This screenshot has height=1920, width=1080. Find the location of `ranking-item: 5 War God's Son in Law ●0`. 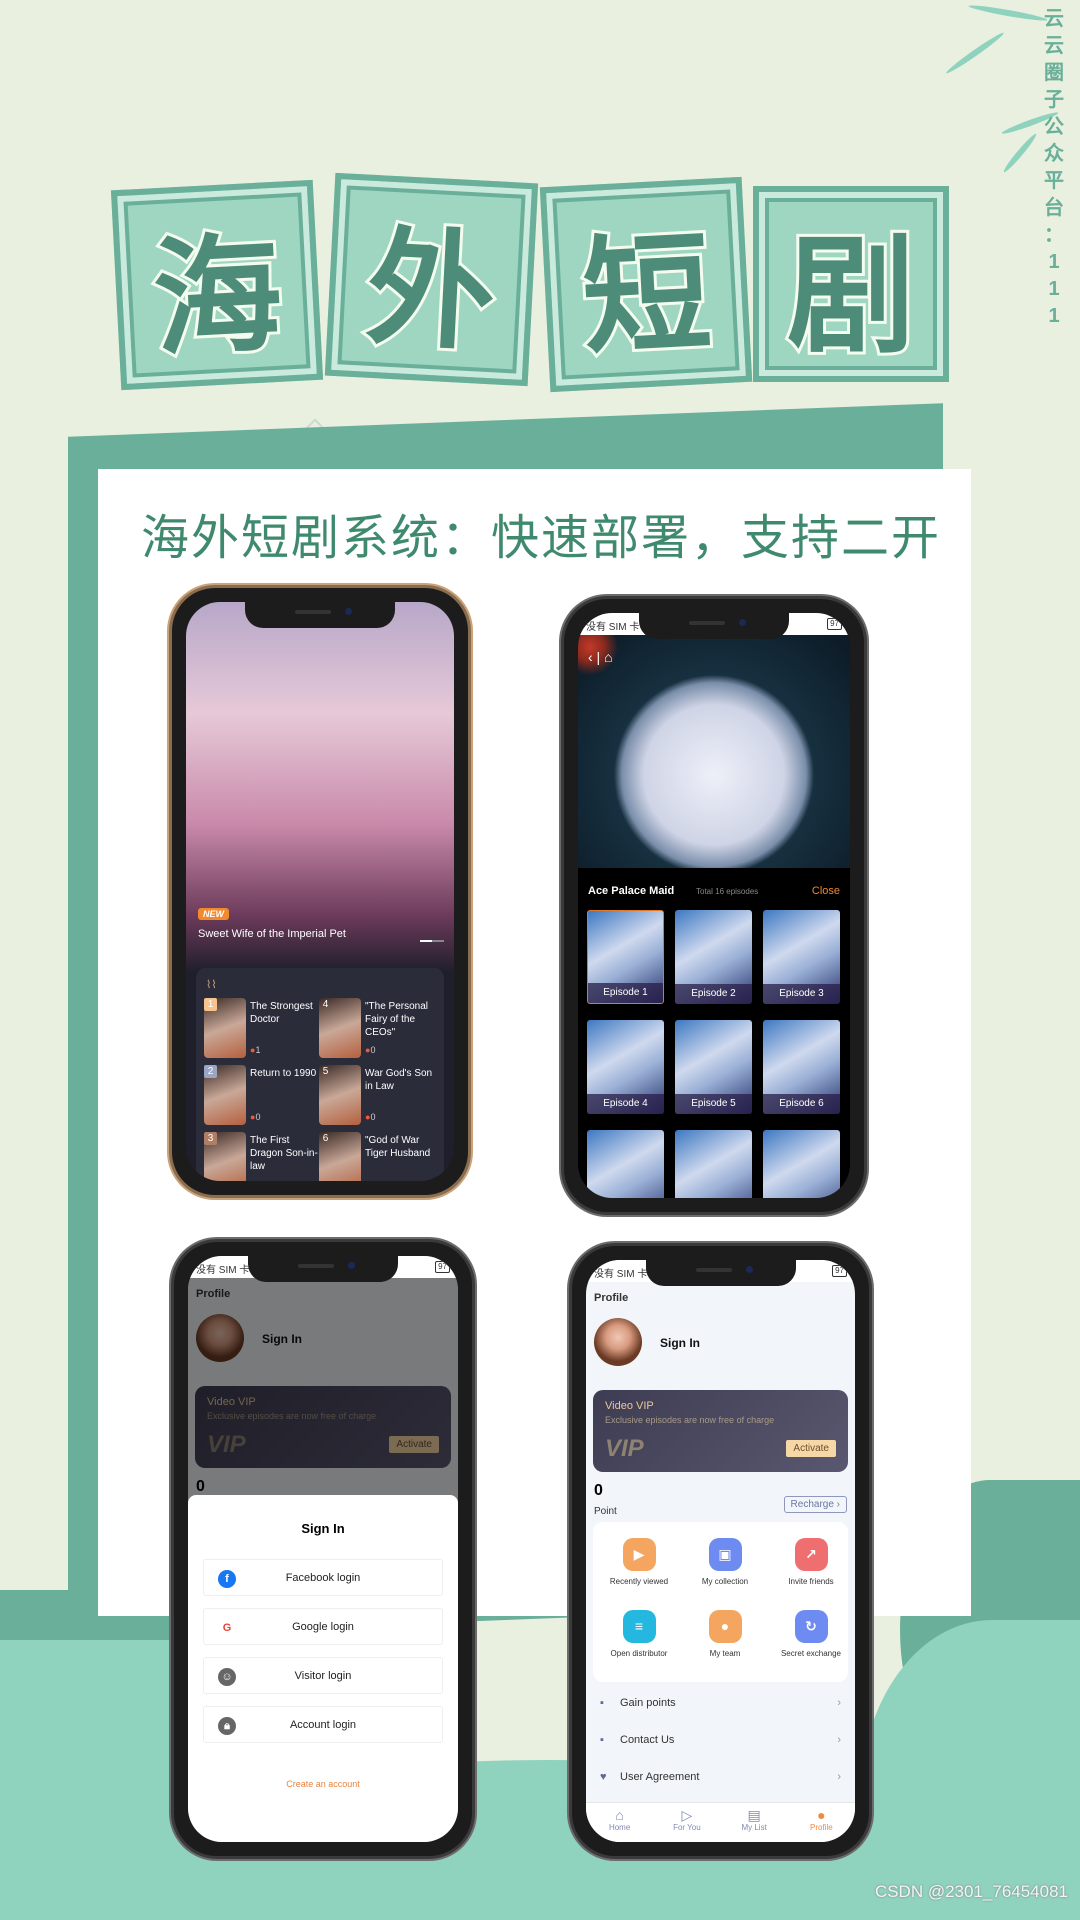

ranking-item: 5 War God's Son in Law ●0 is located at coordinates (379, 1096).